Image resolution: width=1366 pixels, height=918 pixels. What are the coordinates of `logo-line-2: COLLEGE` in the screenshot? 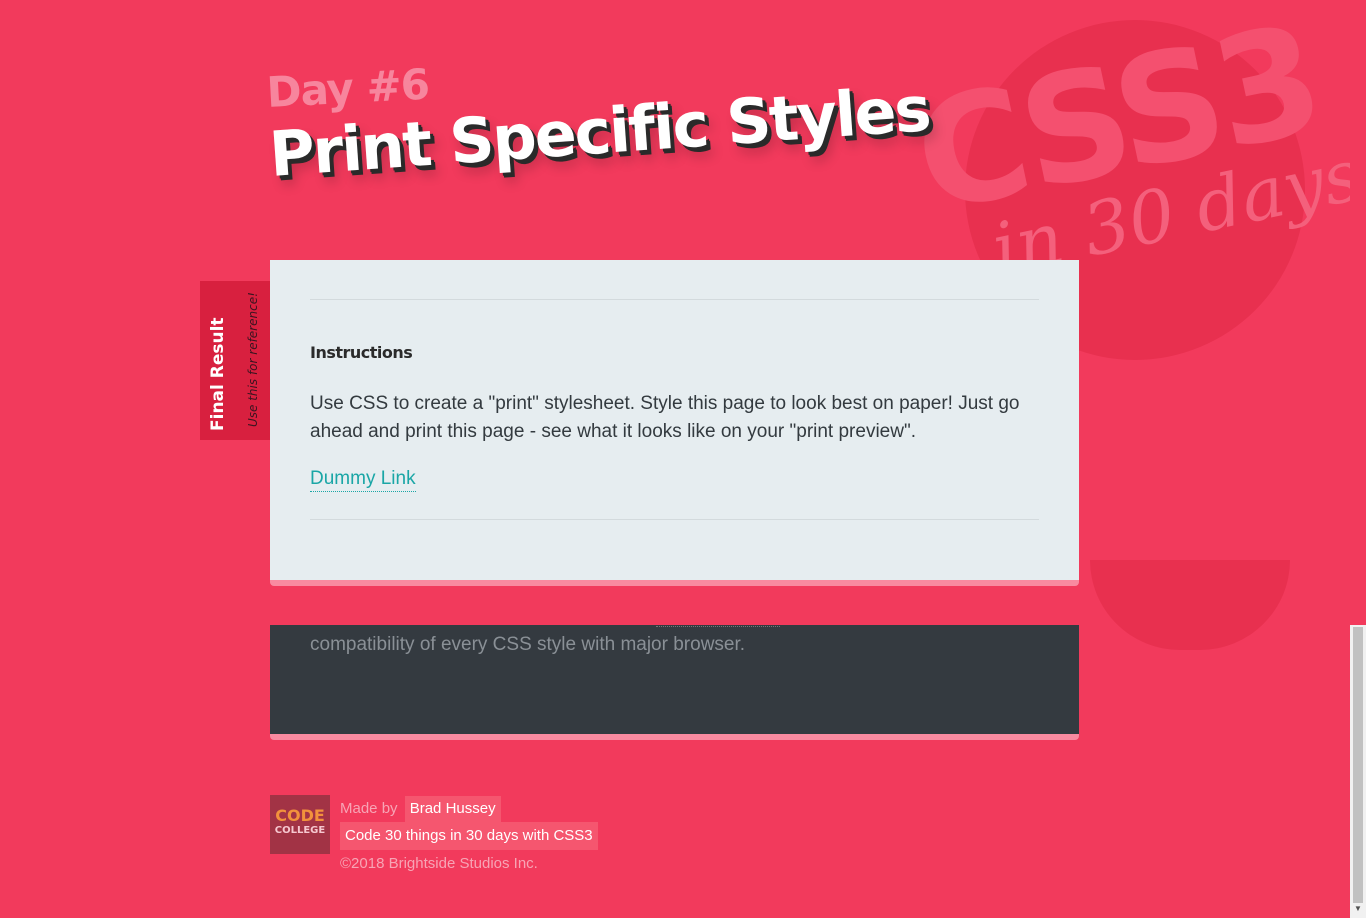 It's located at (300, 830).